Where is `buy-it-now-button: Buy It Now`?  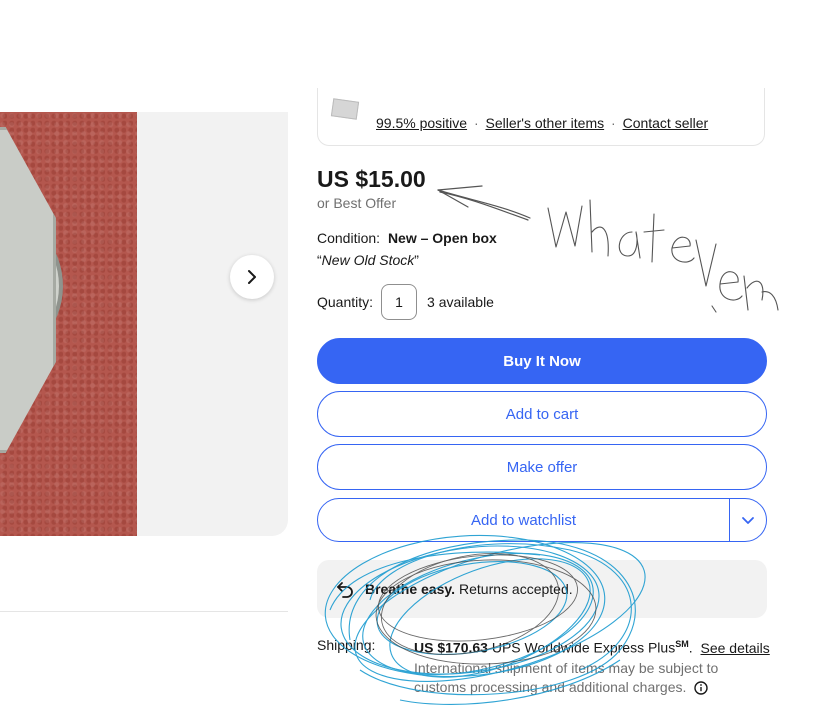
buy-it-now-button: Buy It Now is located at coordinates (542, 361).